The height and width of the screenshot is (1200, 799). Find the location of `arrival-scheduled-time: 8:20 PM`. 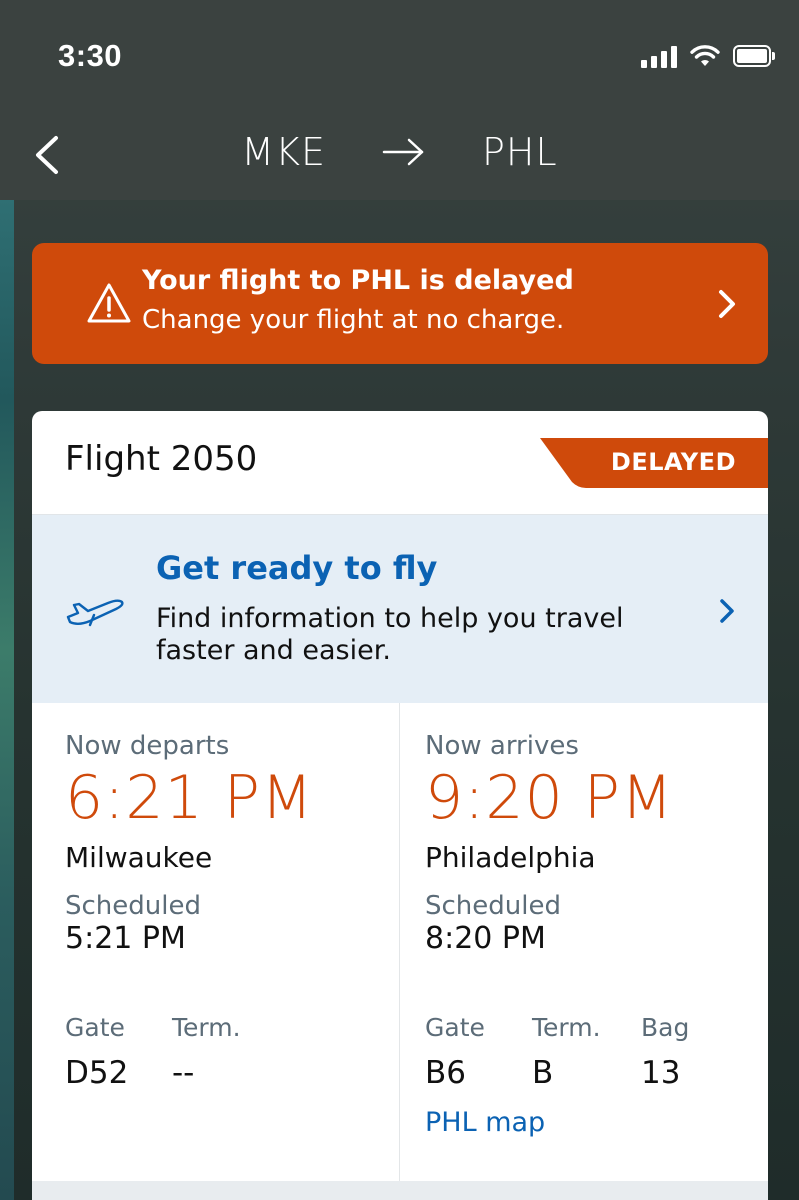

arrival-scheduled-time: 8:20 PM is located at coordinates (485, 938).